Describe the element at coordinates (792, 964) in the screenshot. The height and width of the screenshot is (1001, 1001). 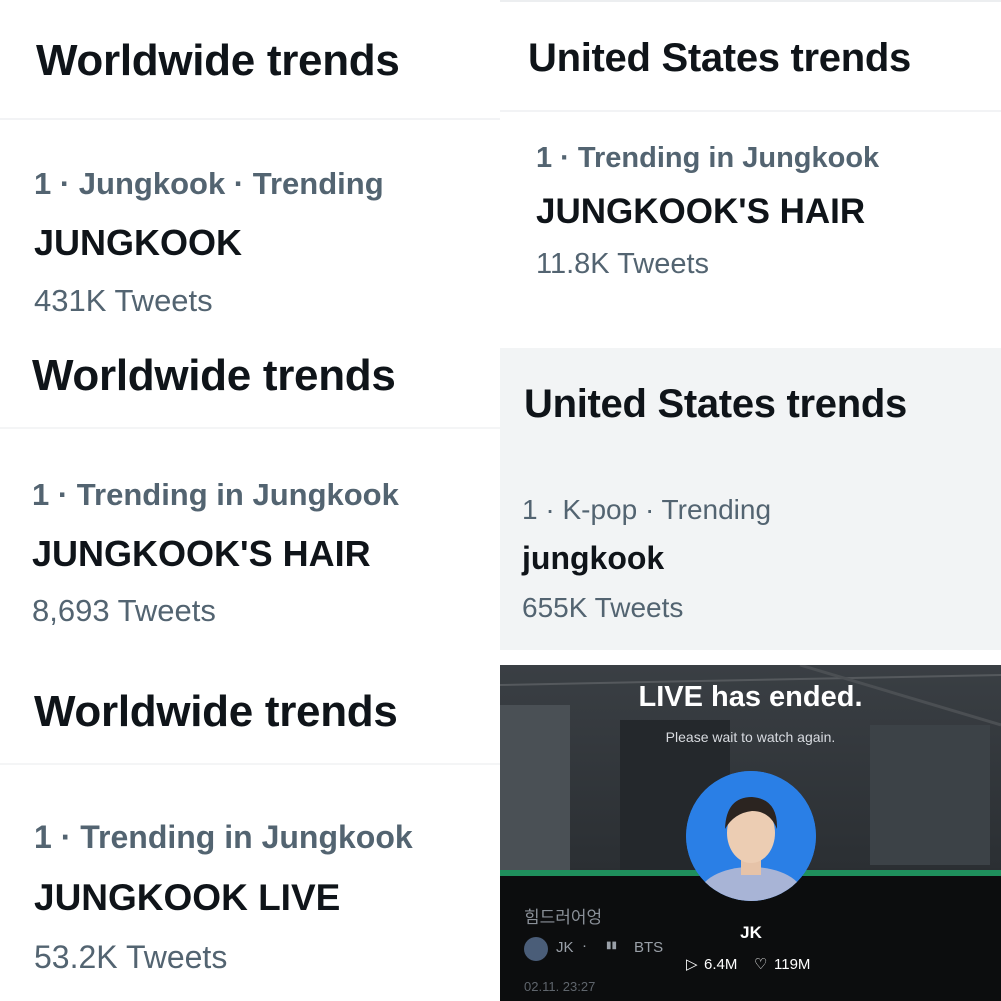
I see `like-count: 119M` at that location.